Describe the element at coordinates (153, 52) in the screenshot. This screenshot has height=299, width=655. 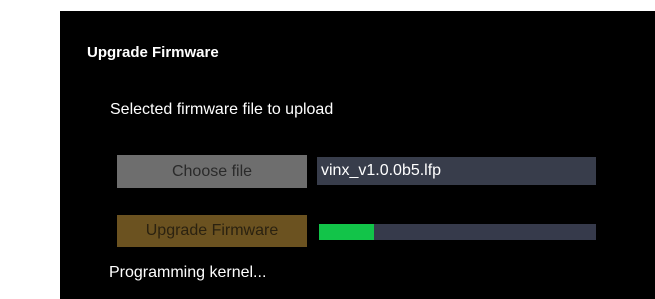
I see `panel-title: Upgrade Firmware` at that location.